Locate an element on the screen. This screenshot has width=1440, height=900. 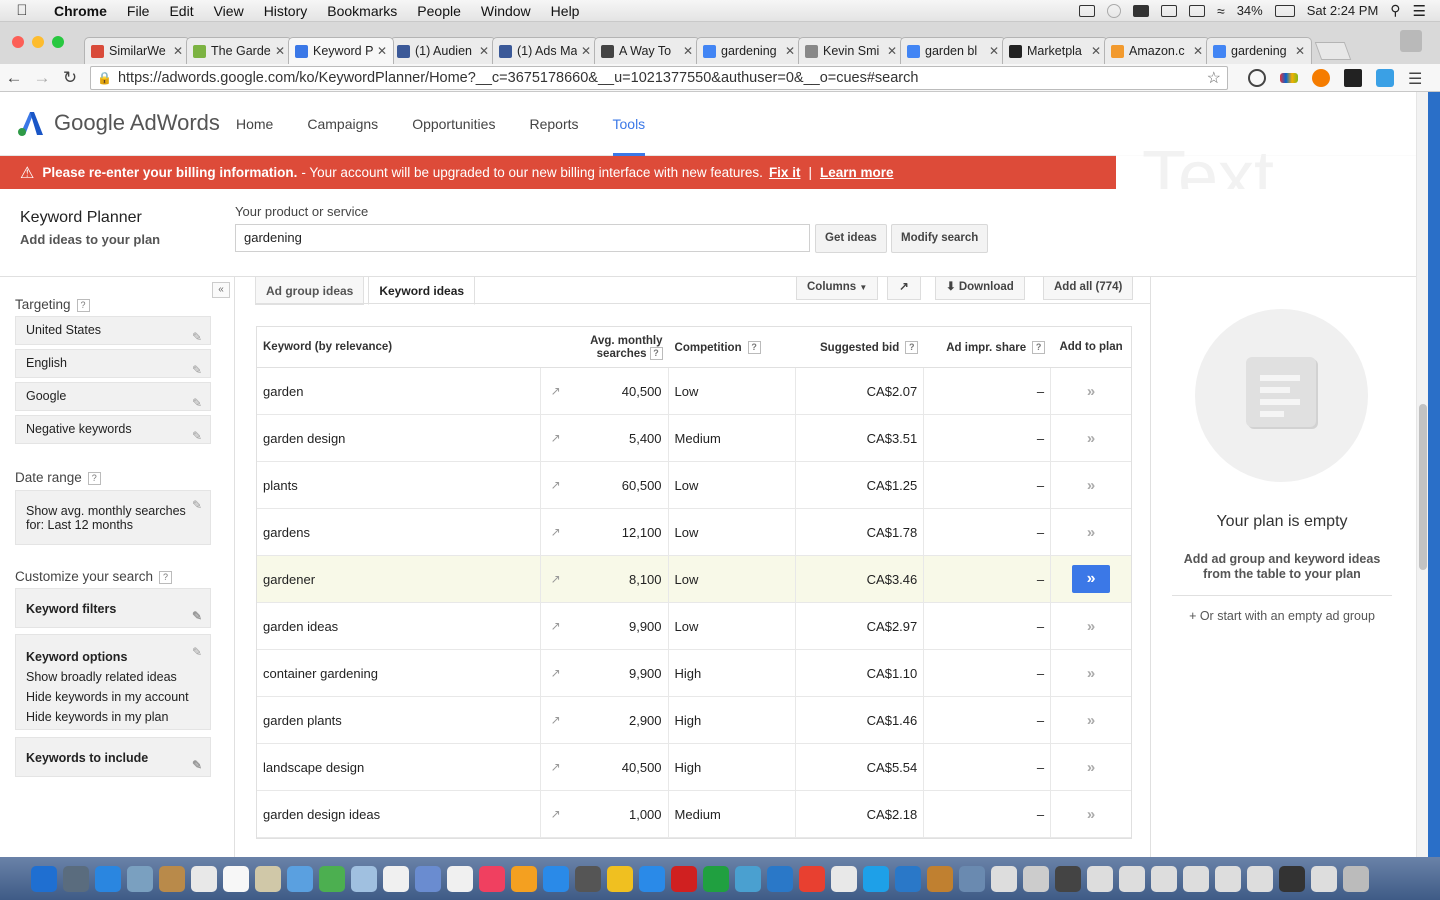
table-row: garden design ideas ↗ 1,000 Medium CA$2.18– » is located at coordinates (694, 814).